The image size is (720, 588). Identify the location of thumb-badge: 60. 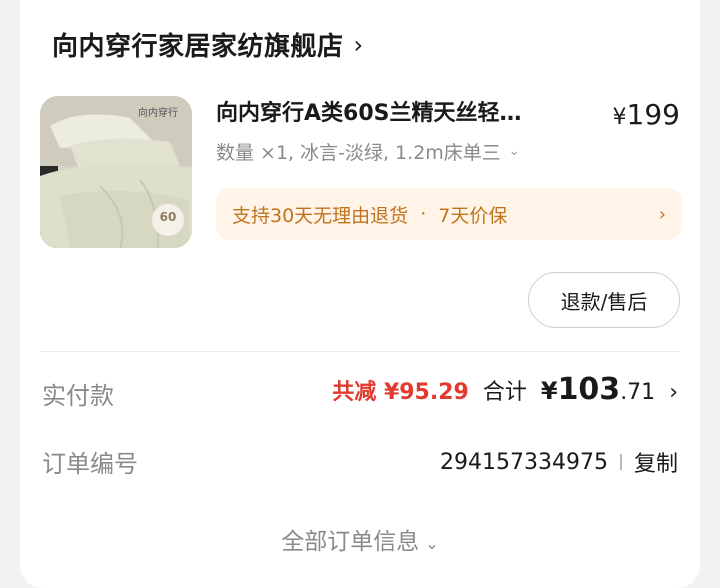
(168, 220).